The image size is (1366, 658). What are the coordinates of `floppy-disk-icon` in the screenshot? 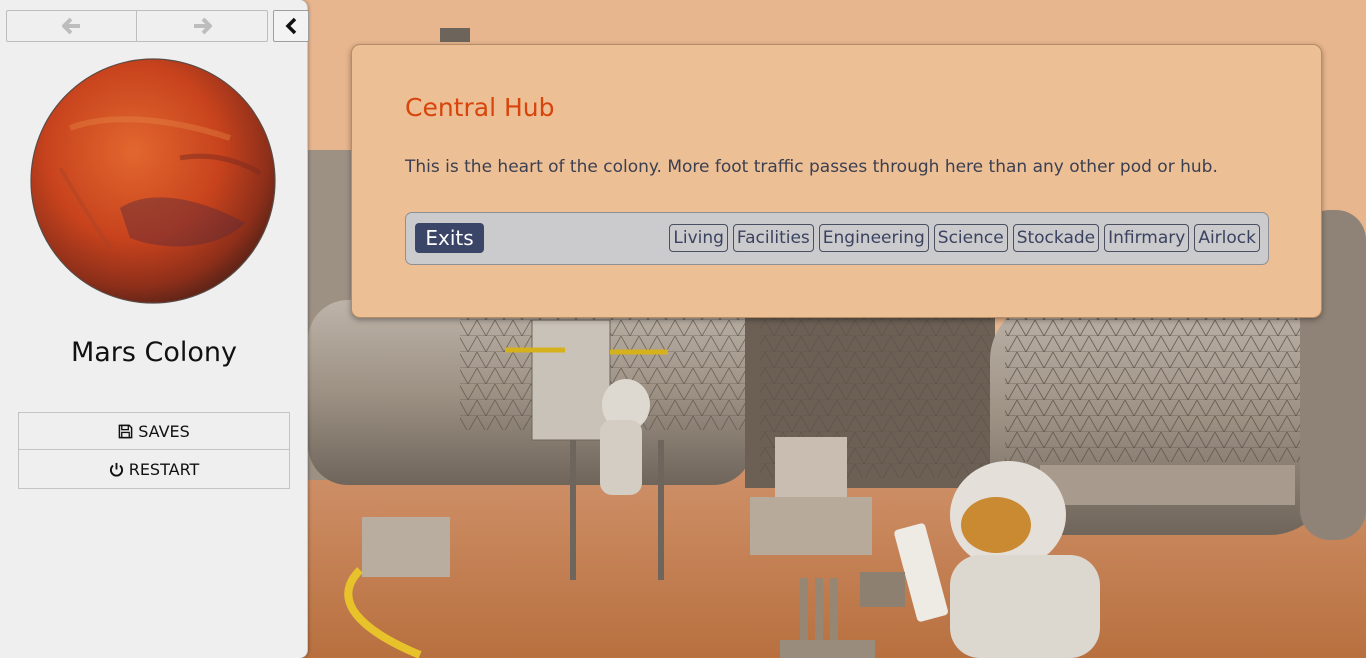 It's located at (125, 431).